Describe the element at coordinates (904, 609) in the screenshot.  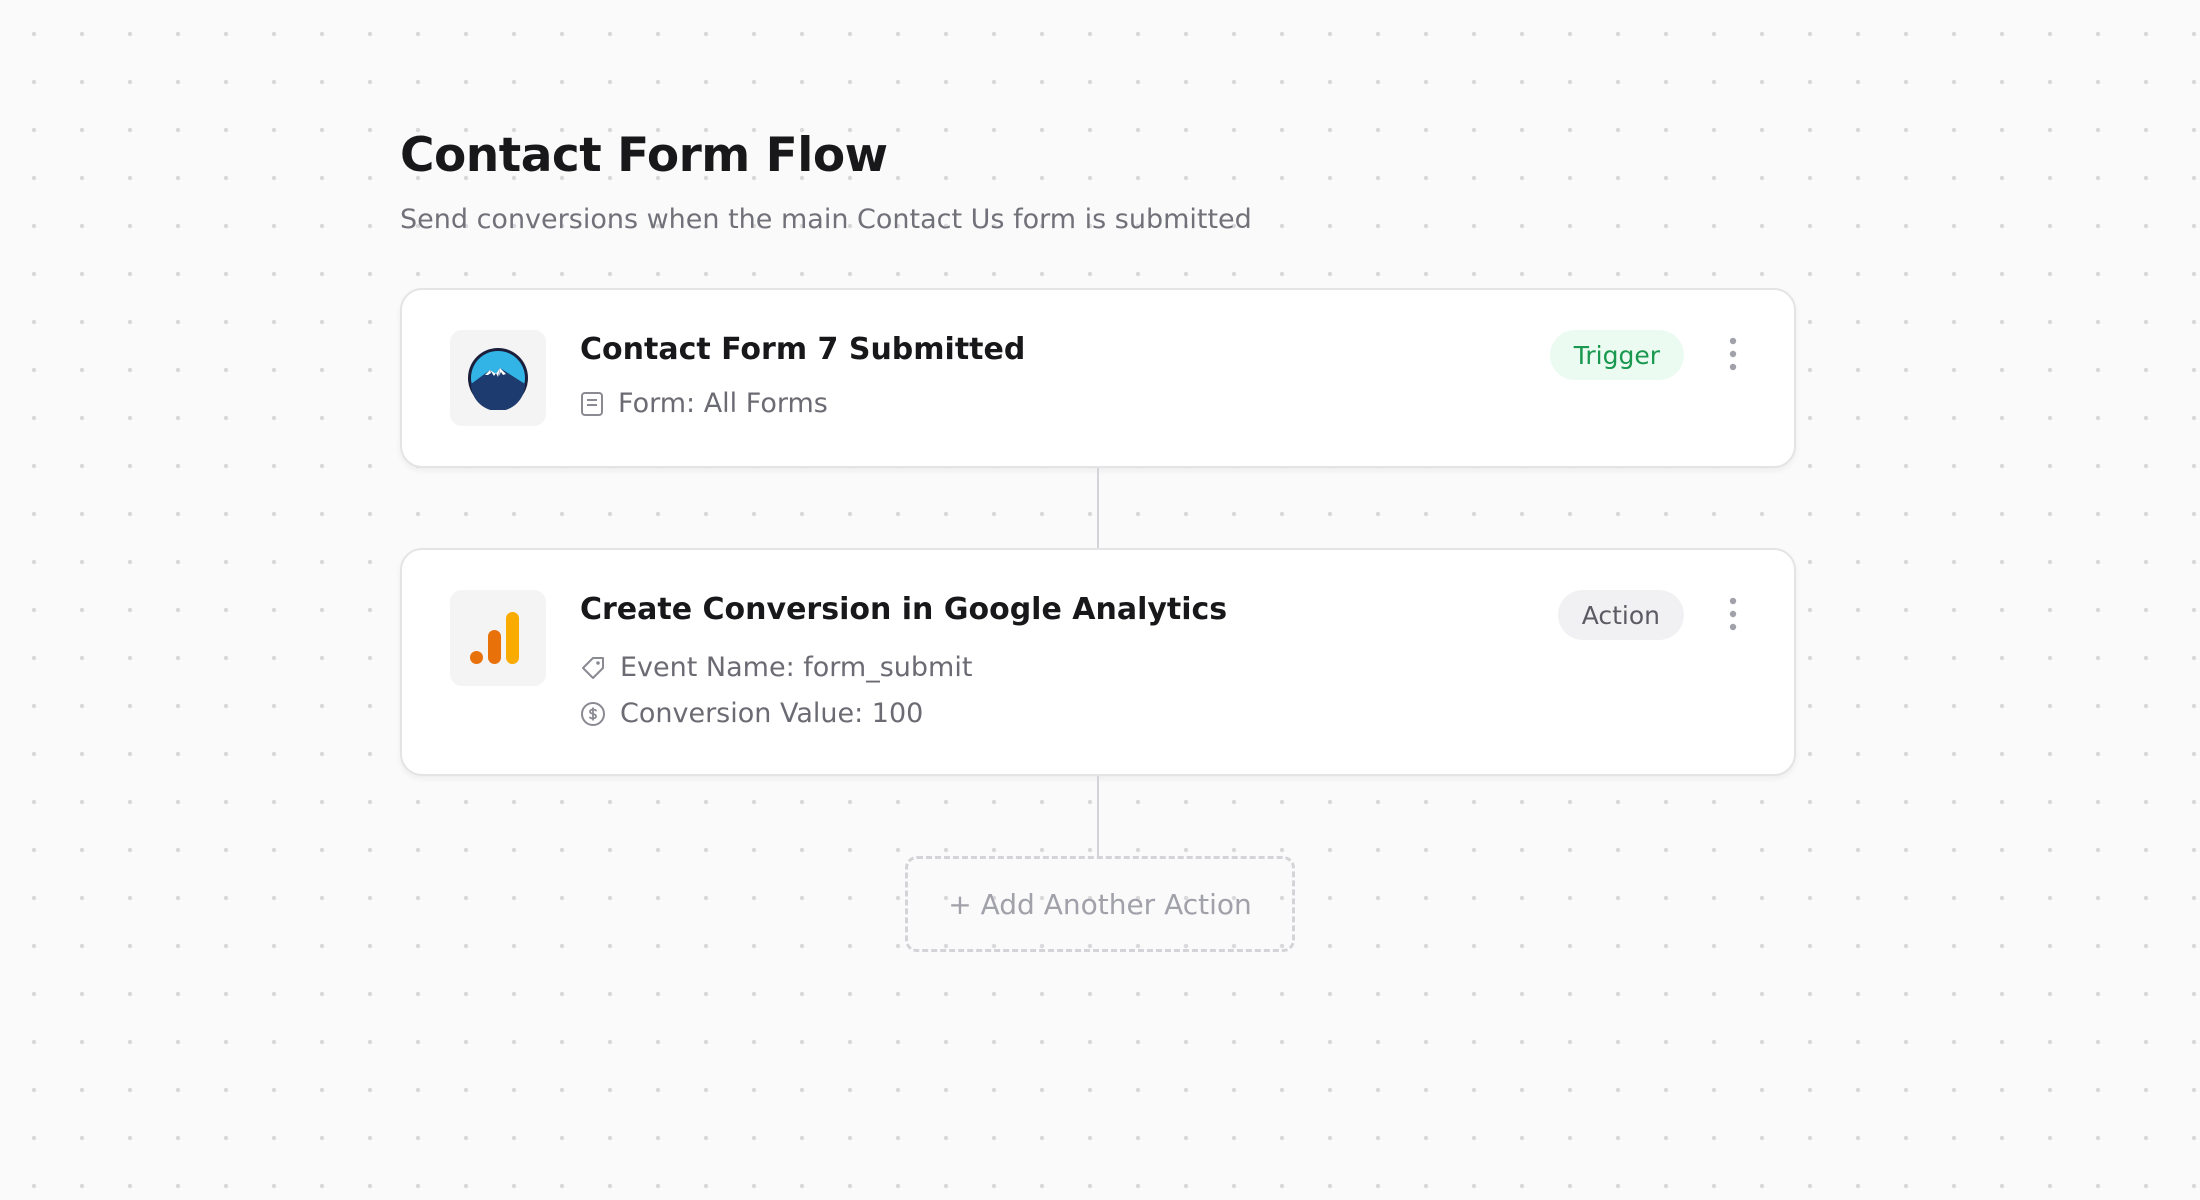
I see `action-title: Create Conversion in Google Analytics` at that location.